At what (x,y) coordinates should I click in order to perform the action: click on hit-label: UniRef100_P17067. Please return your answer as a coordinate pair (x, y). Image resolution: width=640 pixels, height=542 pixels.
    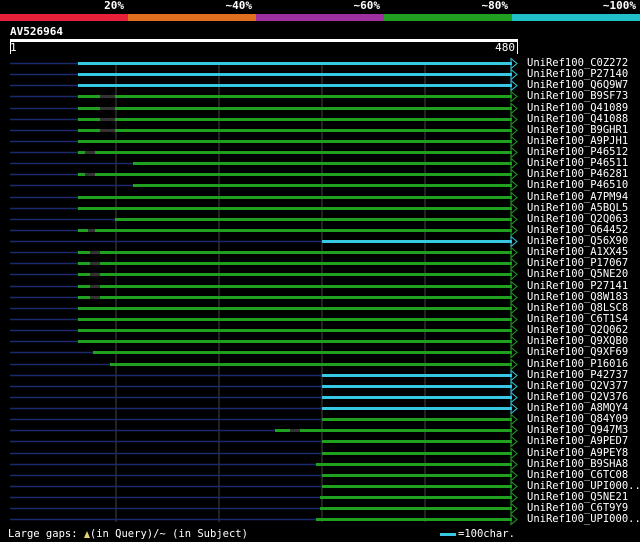
    Looking at the image, I should click on (577, 263).